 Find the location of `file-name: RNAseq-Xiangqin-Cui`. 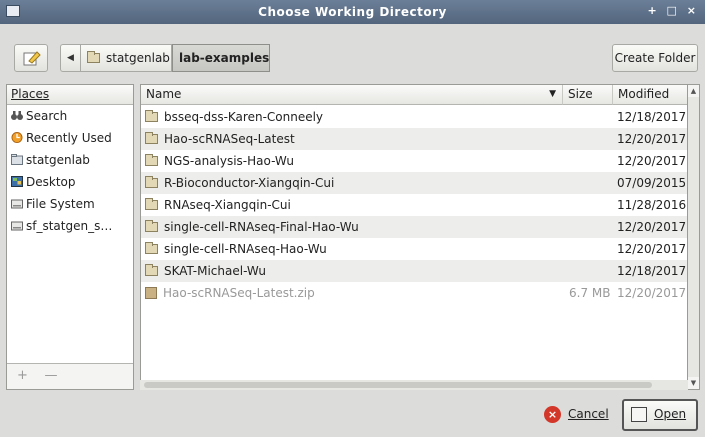

file-name: RNAseq-Xiangqin-Cui is located at coordinates (227, 205).